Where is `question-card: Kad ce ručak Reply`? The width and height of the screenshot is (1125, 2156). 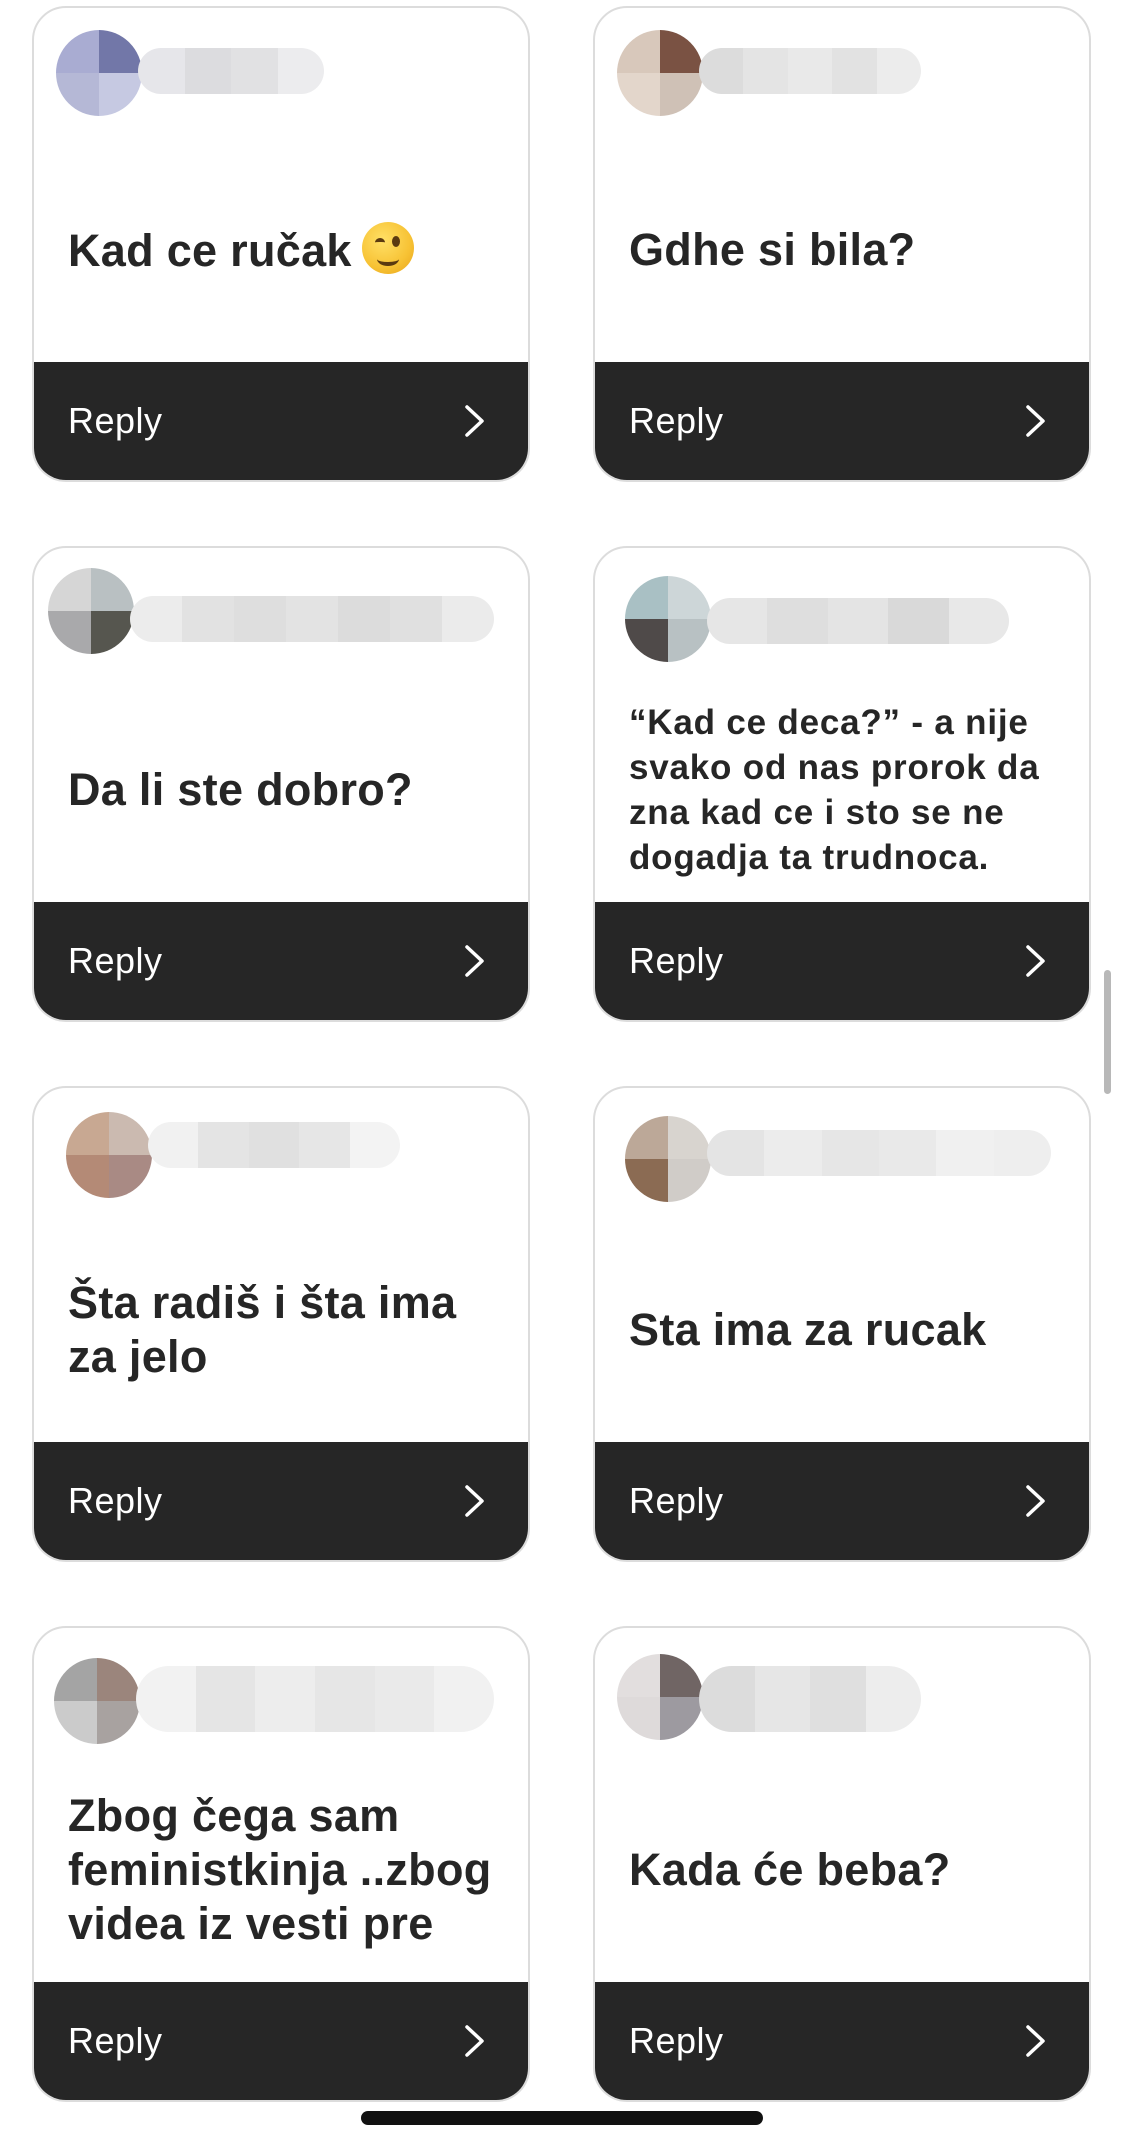
question-card: Kad ce ručak Reply is located at coordinates (281, 244).